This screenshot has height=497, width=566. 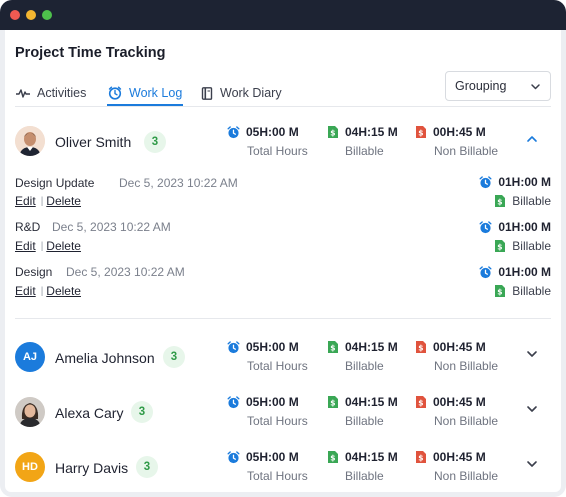 I want to click on activity-pulse-icon, so click(x=23, y=93).